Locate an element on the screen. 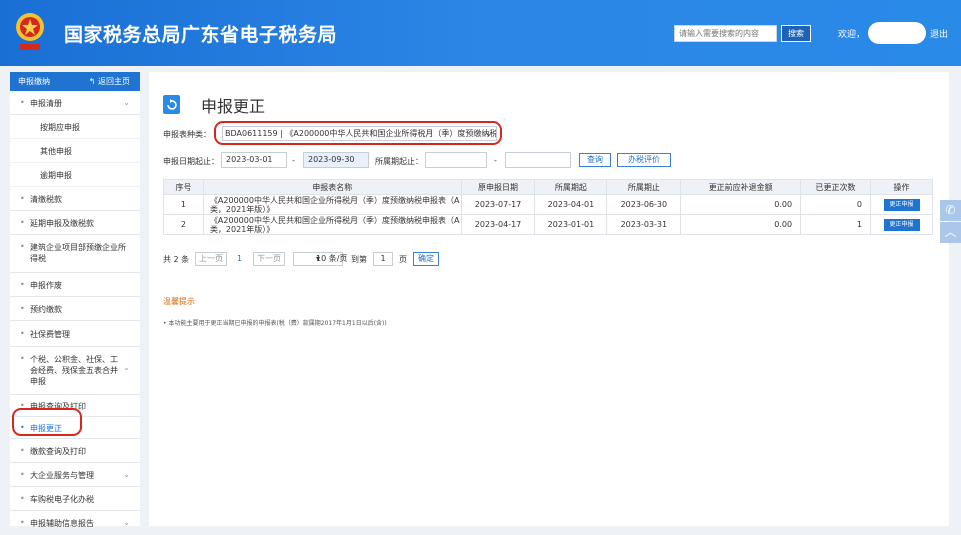 The image size is (961, 535). user-name-pill is located at coordinates (897, 33).